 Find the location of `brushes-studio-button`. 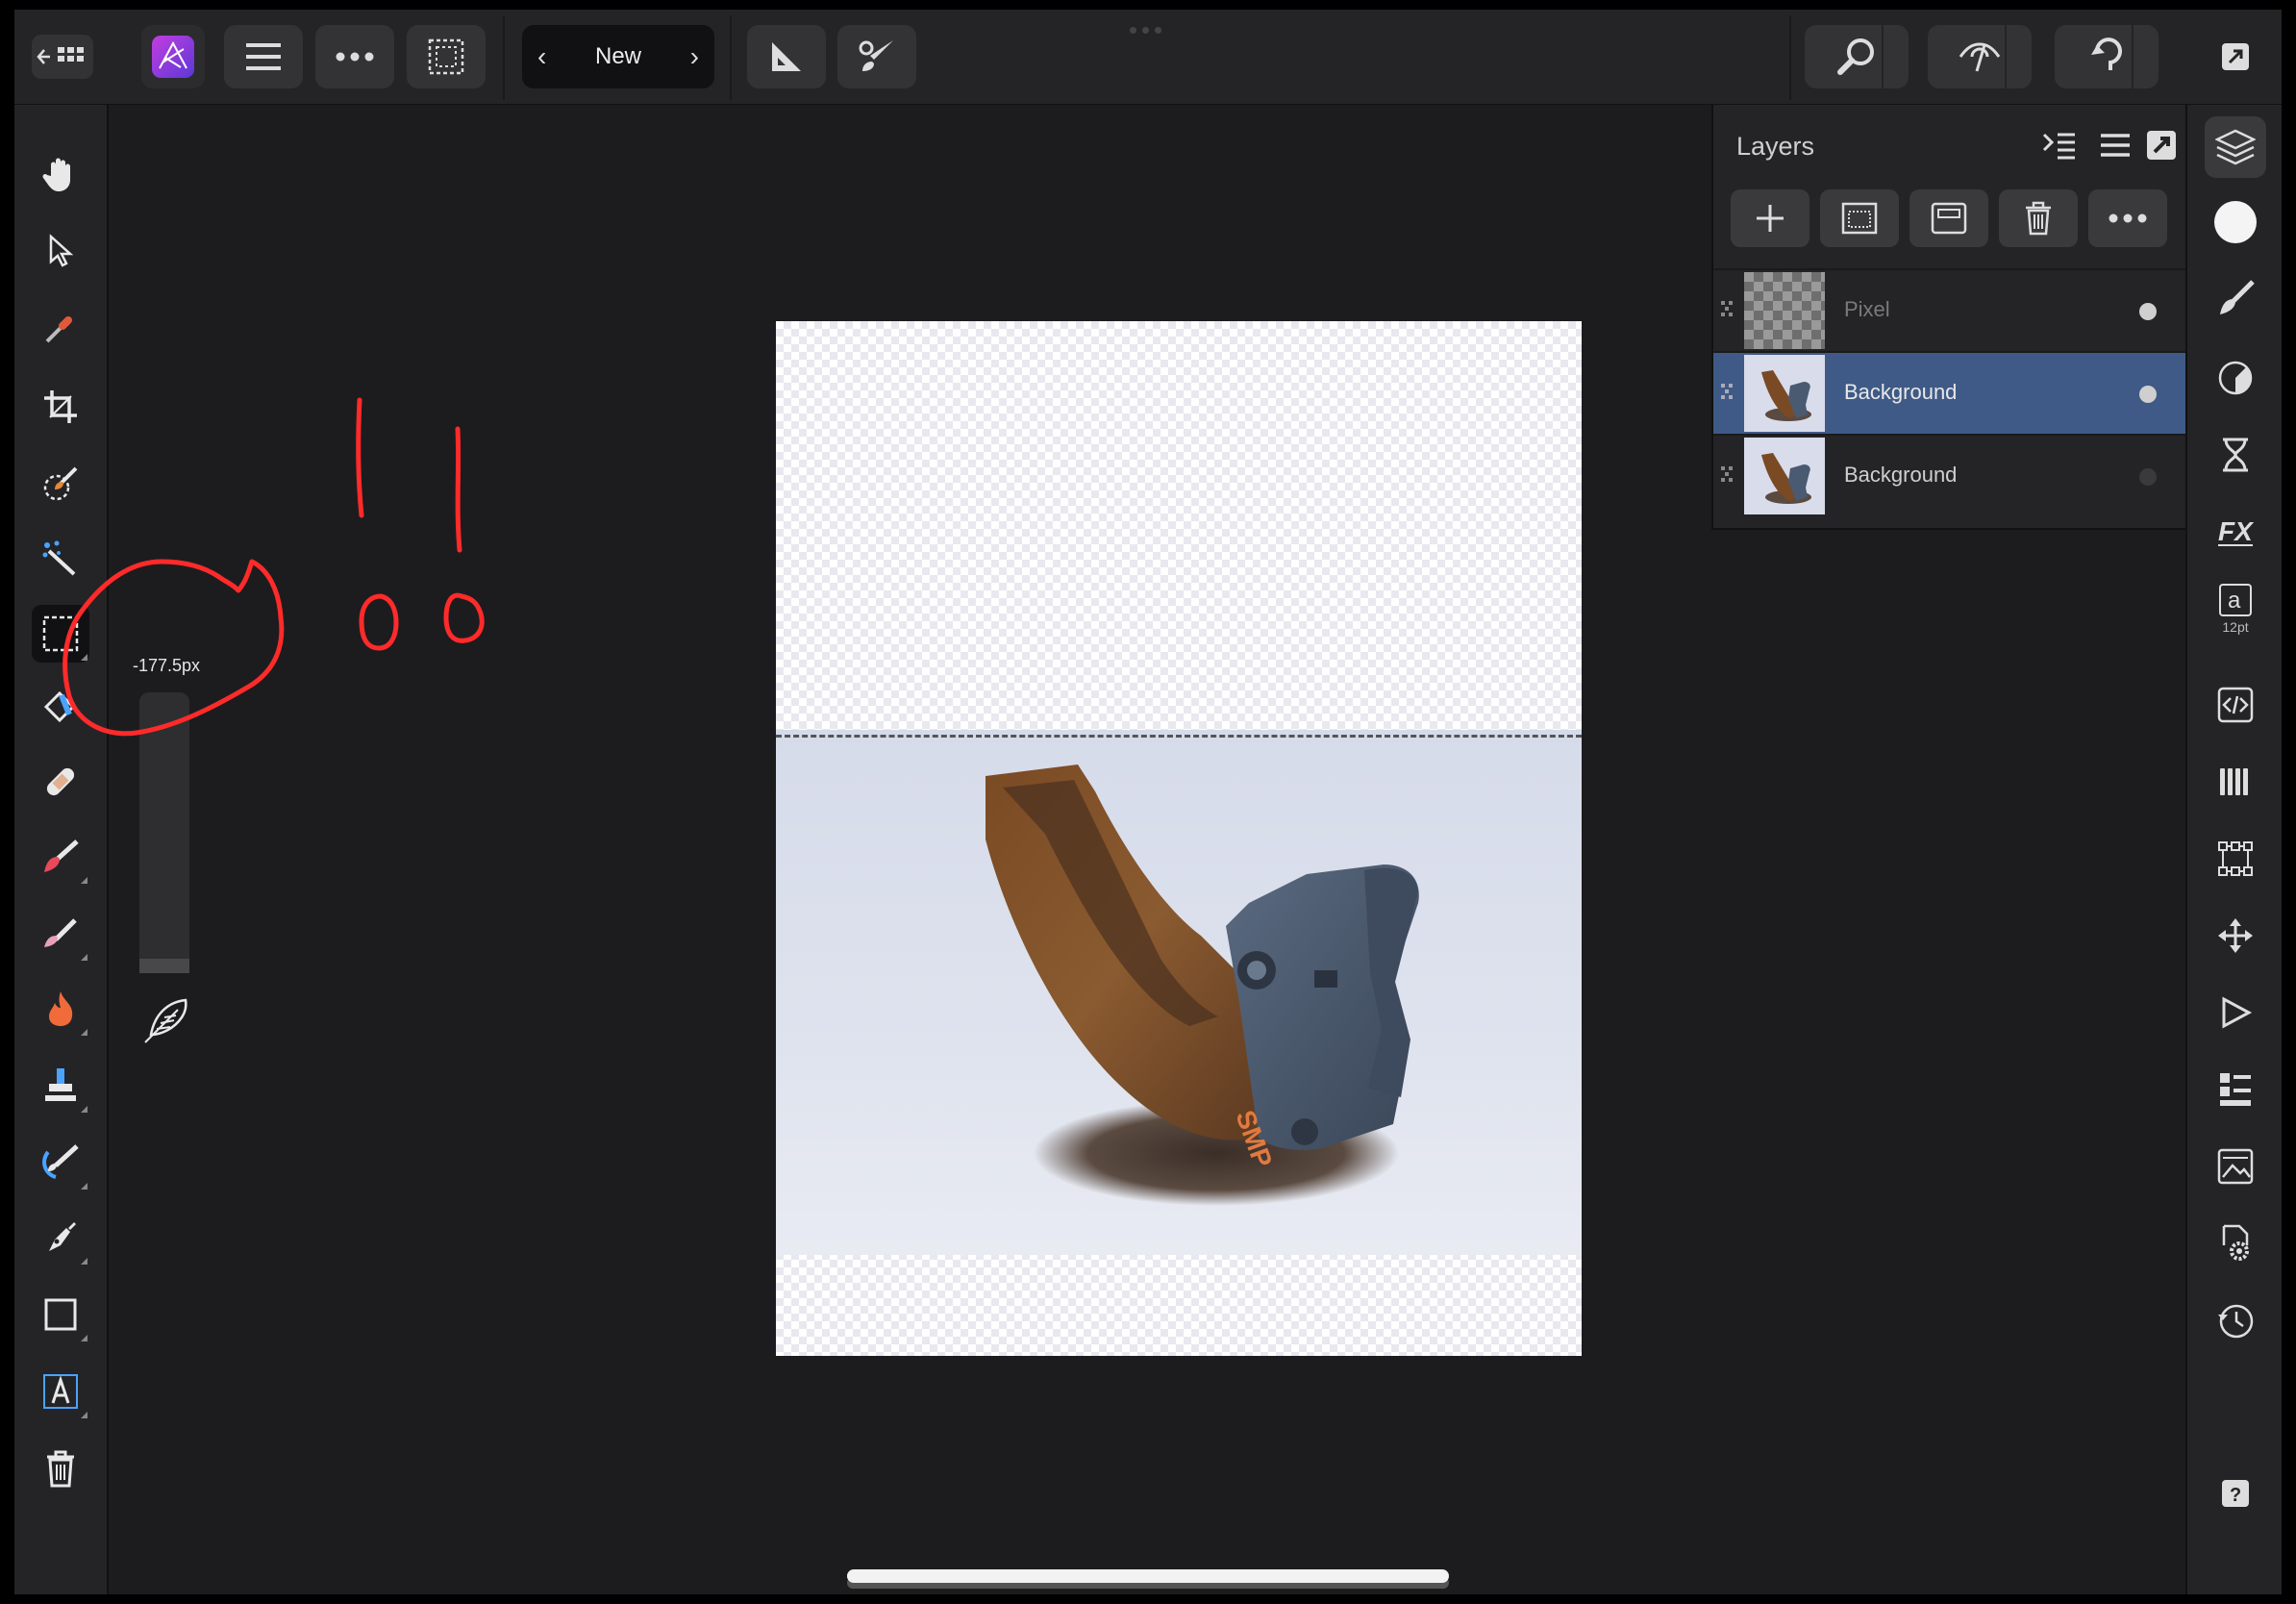

brushes-studio-button is located at coordinates (2235, 299).